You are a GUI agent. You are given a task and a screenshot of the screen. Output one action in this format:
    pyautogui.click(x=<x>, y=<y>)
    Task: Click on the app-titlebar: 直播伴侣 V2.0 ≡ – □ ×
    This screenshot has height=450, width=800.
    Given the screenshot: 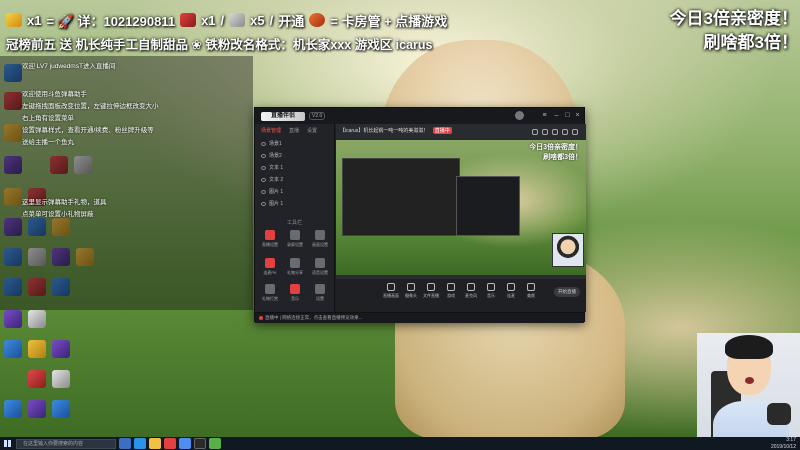 What is the action you would take?
    pyautogui.click(x=419, y=116)
    